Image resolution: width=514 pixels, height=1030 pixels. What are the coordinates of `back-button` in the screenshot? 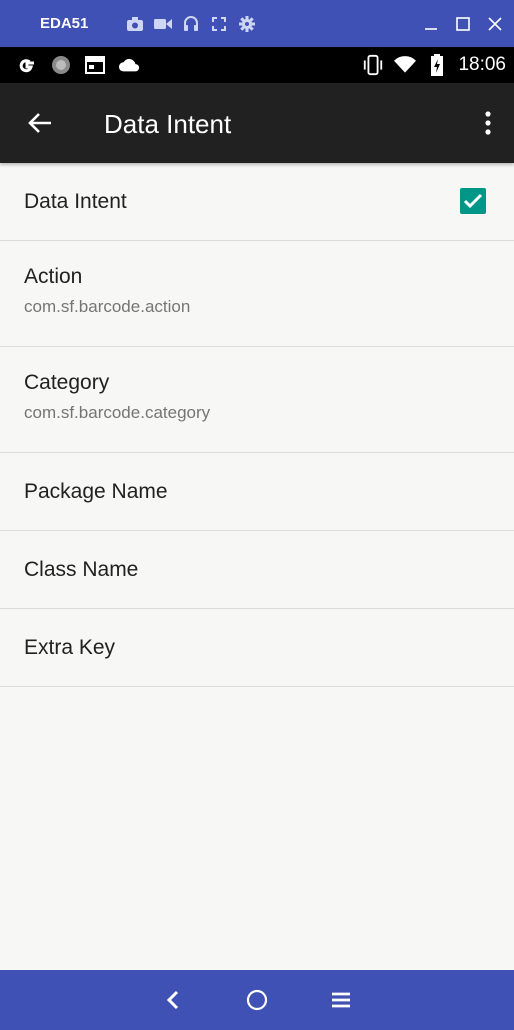 It's located at (40, 123).